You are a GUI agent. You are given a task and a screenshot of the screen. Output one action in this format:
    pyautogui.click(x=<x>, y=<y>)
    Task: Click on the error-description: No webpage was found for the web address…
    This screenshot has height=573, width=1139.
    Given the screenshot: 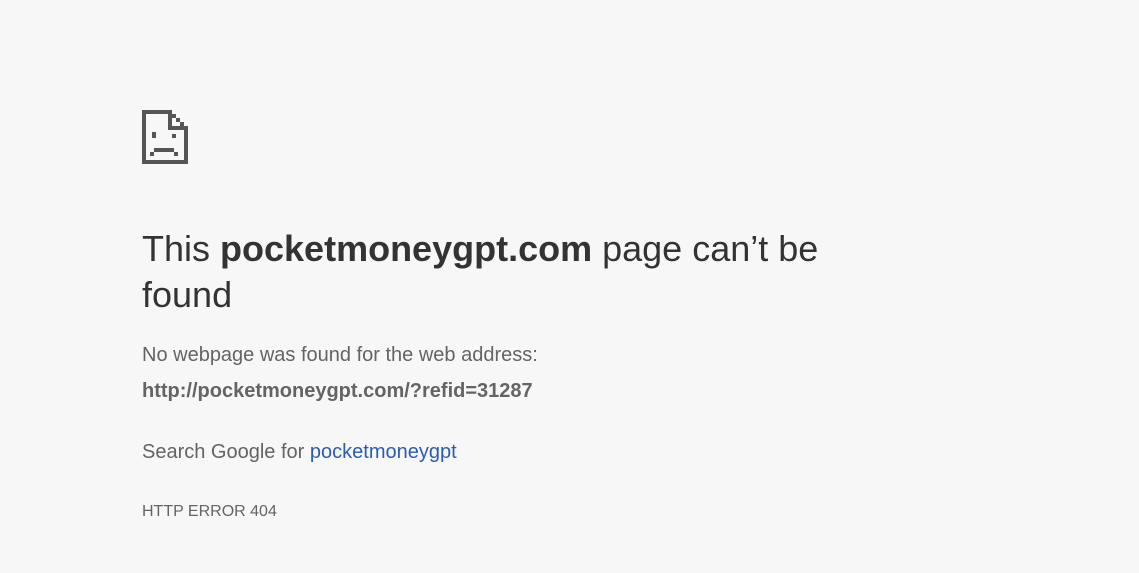 What is the action you would take?
    pyautogui.click(x=340, y=355)
    